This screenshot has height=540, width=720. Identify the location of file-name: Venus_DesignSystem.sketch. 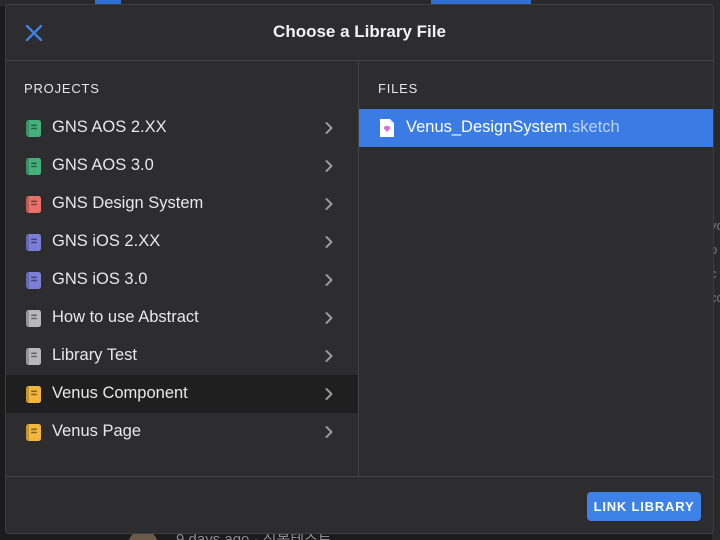
(513, 127).